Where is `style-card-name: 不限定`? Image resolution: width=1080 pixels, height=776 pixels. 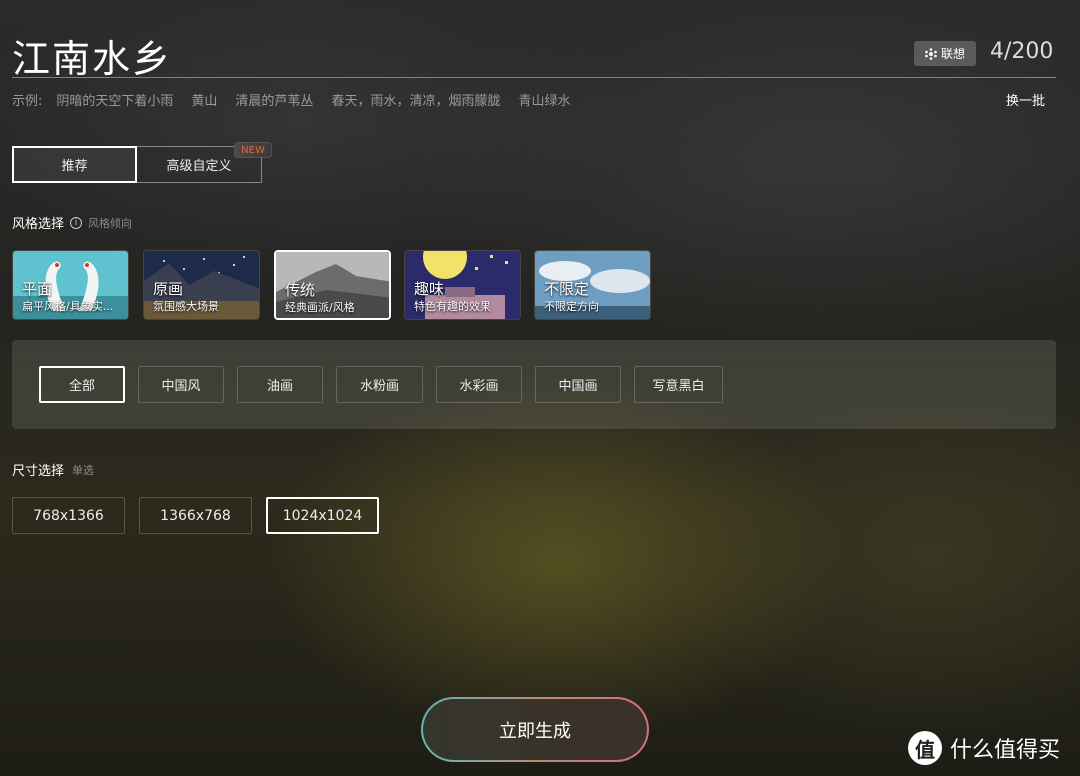 style-card-name: 不限定 is located at coordinates (567, 289).